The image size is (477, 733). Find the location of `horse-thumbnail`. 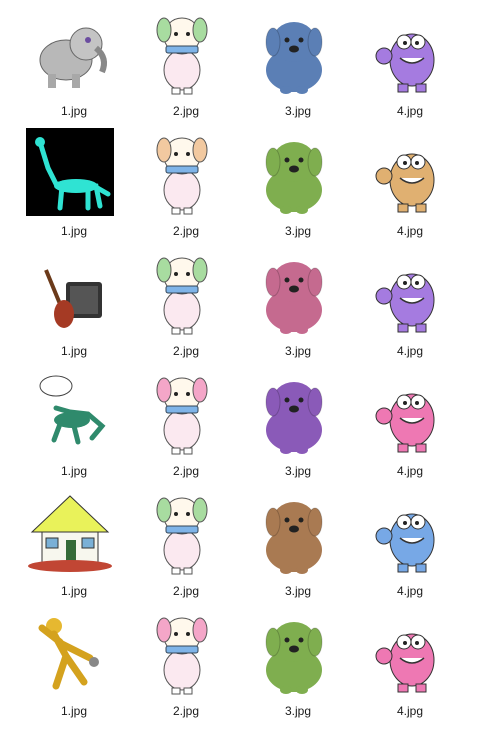

horse-thumbnail is located at coordinates (70, 412).